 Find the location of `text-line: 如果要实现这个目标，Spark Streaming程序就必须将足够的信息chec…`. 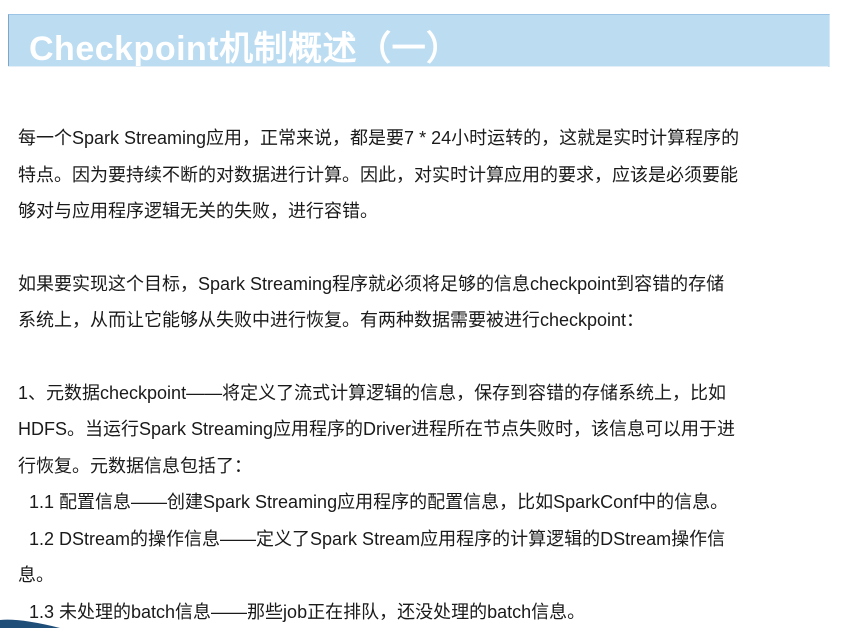

text-line: 如果要实现这个目标，Spark Streaming程序就必须将足够的信息chec… is located at coordinates (418, 284).